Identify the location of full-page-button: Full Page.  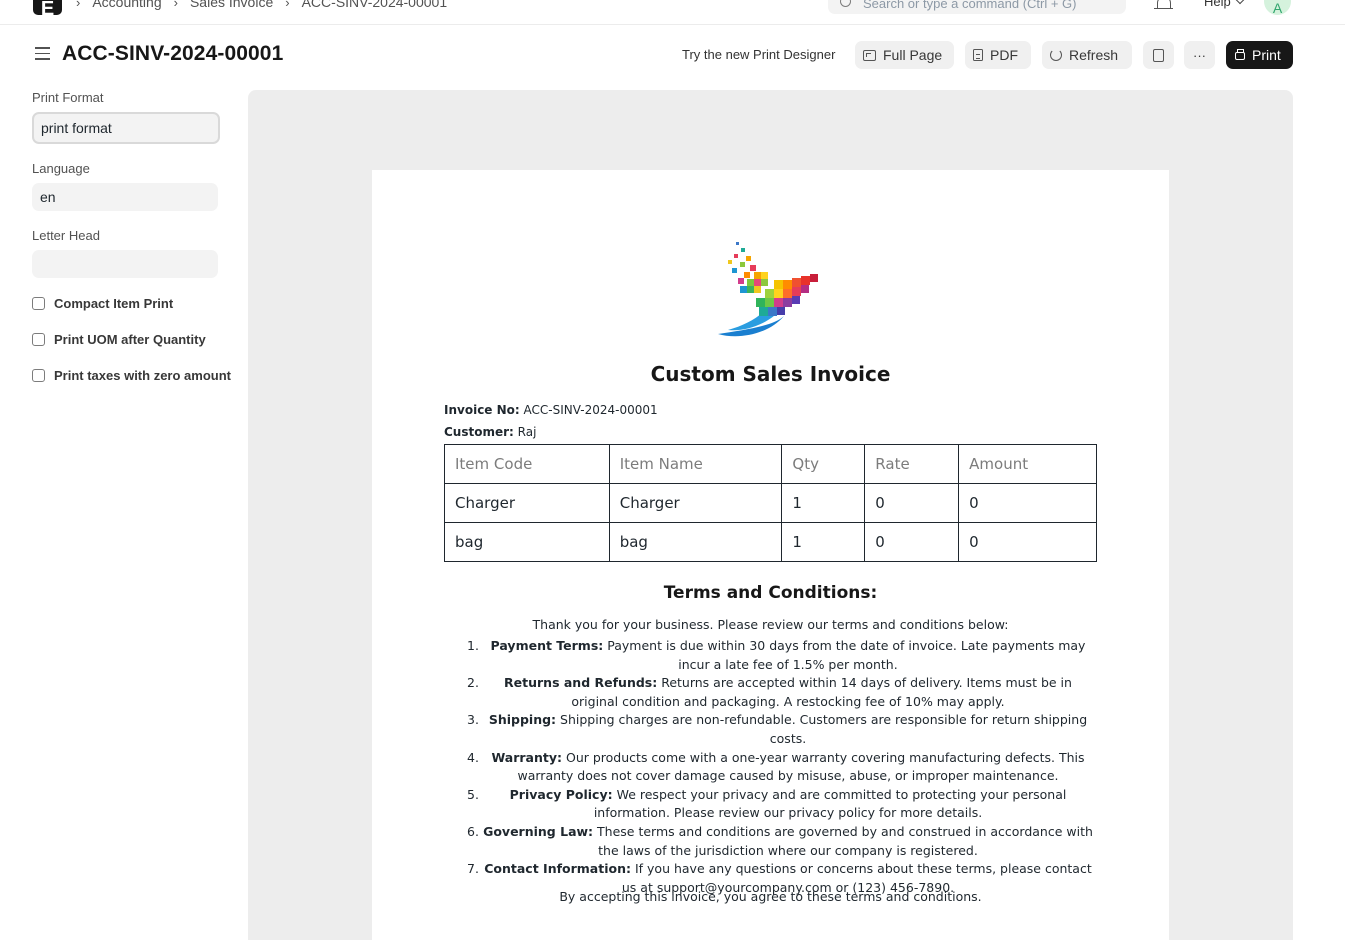
(904, 55).